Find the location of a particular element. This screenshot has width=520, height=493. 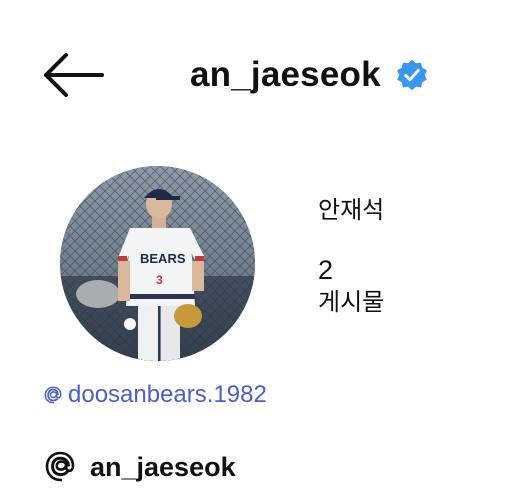

threads-profile-button: an_jaeseok is located at coordinates (139, 467).